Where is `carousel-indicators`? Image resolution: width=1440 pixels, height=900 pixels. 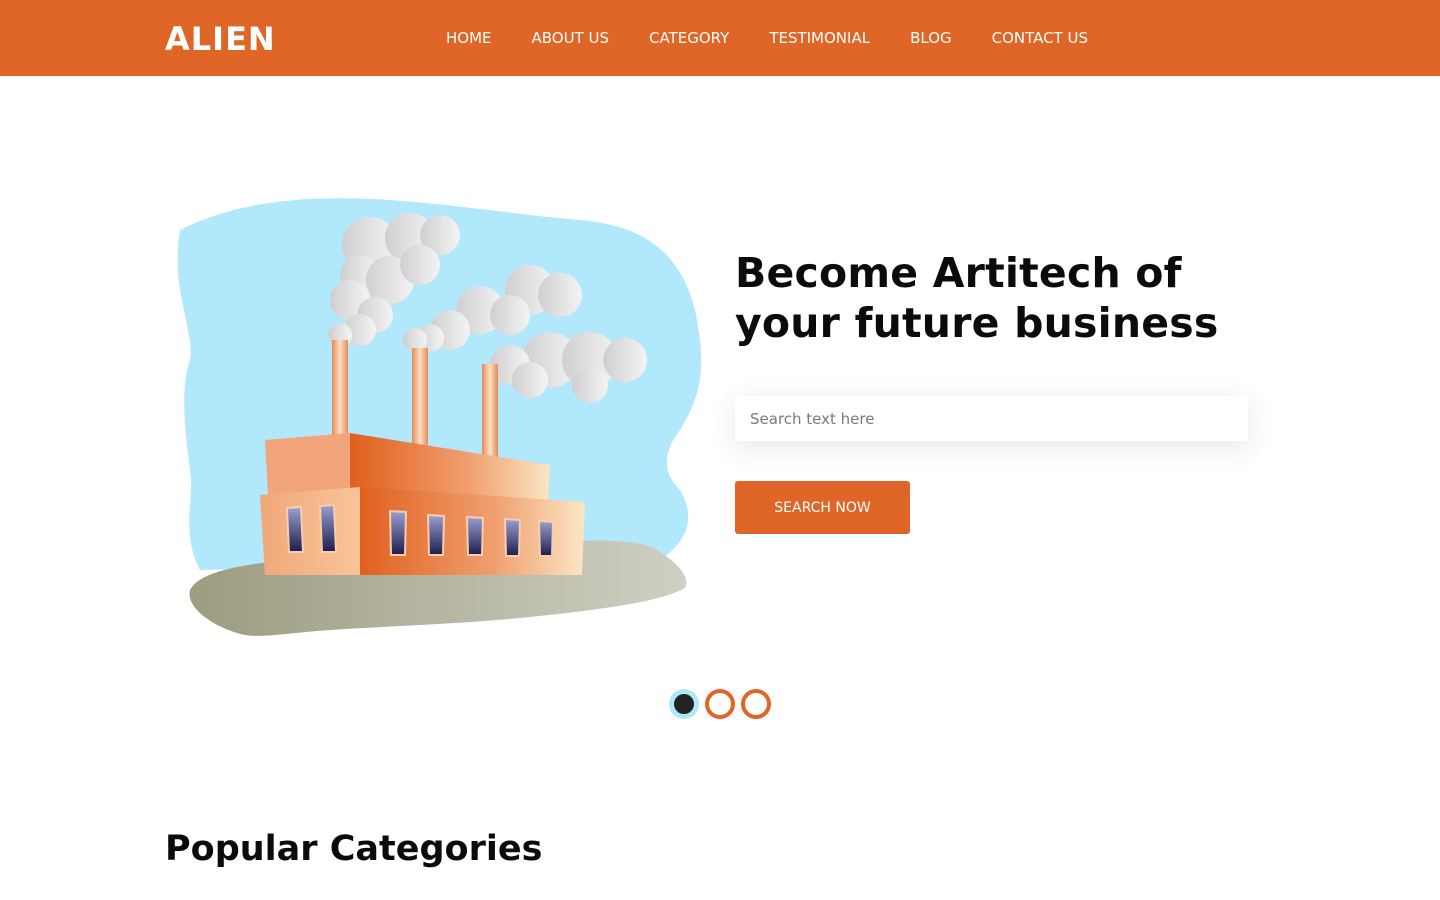
carousel-indicators is located at coordinates (723, 704).